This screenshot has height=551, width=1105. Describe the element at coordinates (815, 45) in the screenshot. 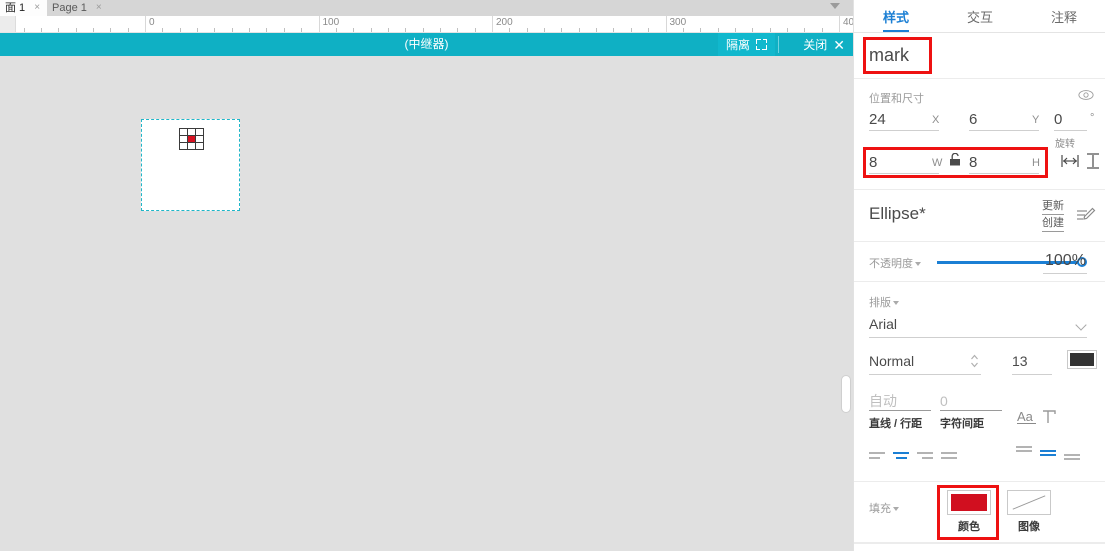

I see `close-isolation-label: 关闭` at that location.